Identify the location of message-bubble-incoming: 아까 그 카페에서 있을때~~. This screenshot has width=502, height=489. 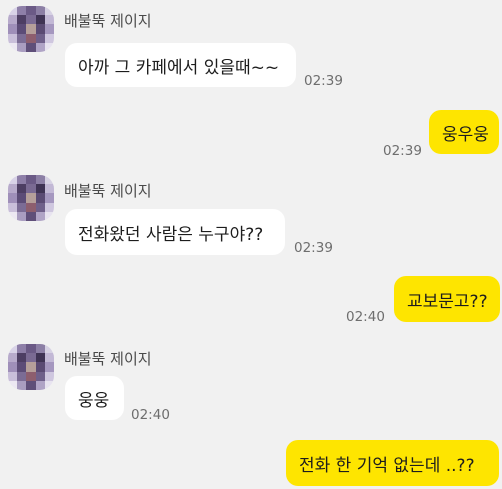
(180, 65).